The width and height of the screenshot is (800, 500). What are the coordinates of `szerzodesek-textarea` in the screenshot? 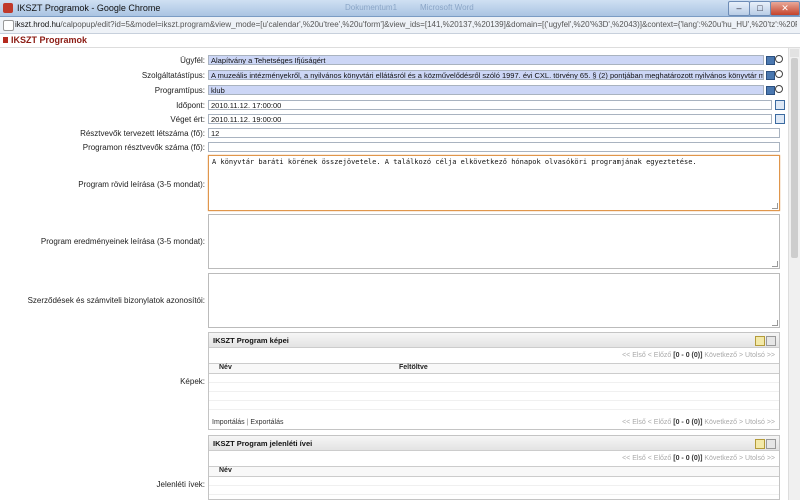 It's located at (494, 300).